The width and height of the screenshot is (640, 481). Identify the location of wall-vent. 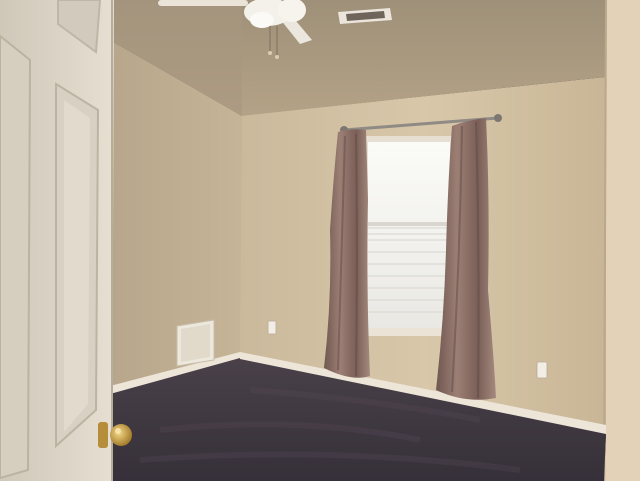
(195, 343).